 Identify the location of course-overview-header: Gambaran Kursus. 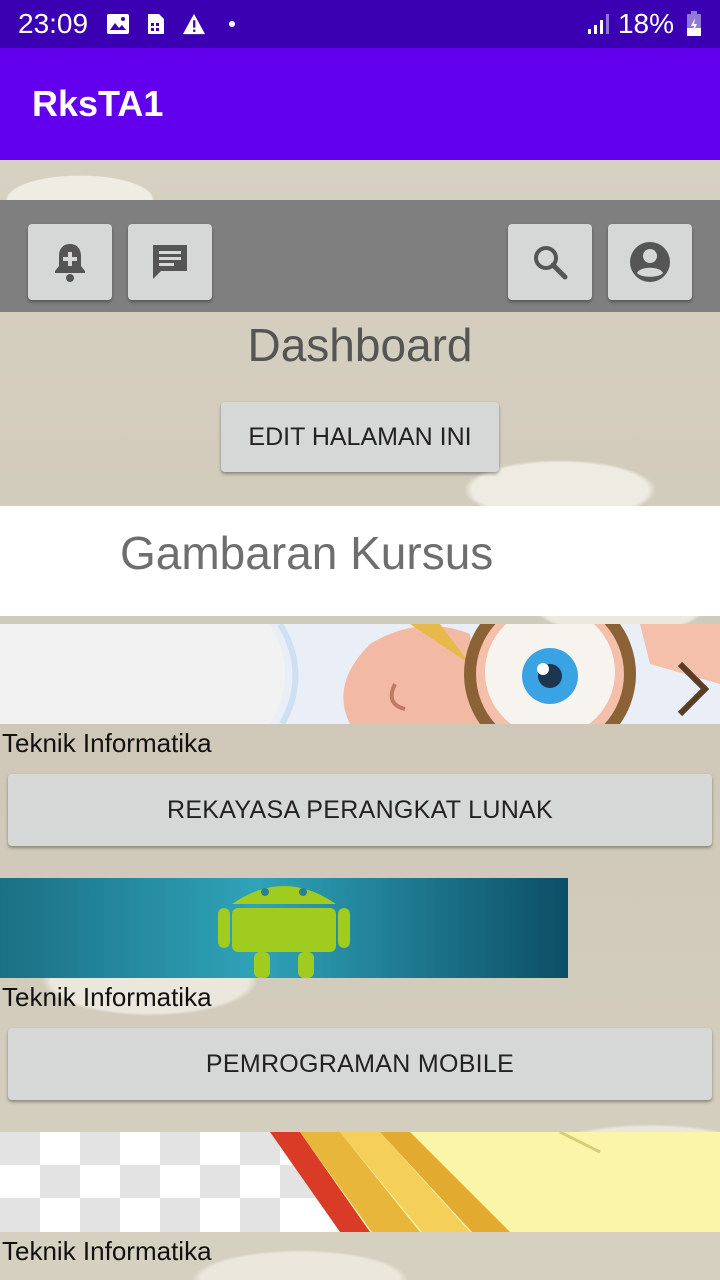
(360, 561).